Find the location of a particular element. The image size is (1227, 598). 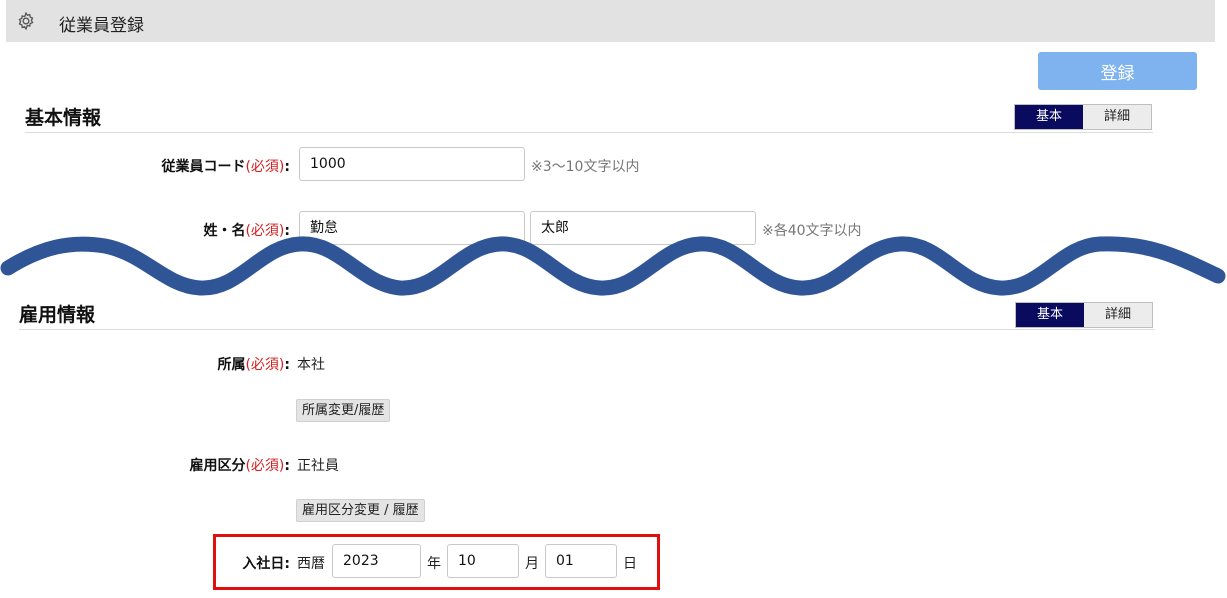

page-title: 従業員登録 is located at coordinates (101, 26).